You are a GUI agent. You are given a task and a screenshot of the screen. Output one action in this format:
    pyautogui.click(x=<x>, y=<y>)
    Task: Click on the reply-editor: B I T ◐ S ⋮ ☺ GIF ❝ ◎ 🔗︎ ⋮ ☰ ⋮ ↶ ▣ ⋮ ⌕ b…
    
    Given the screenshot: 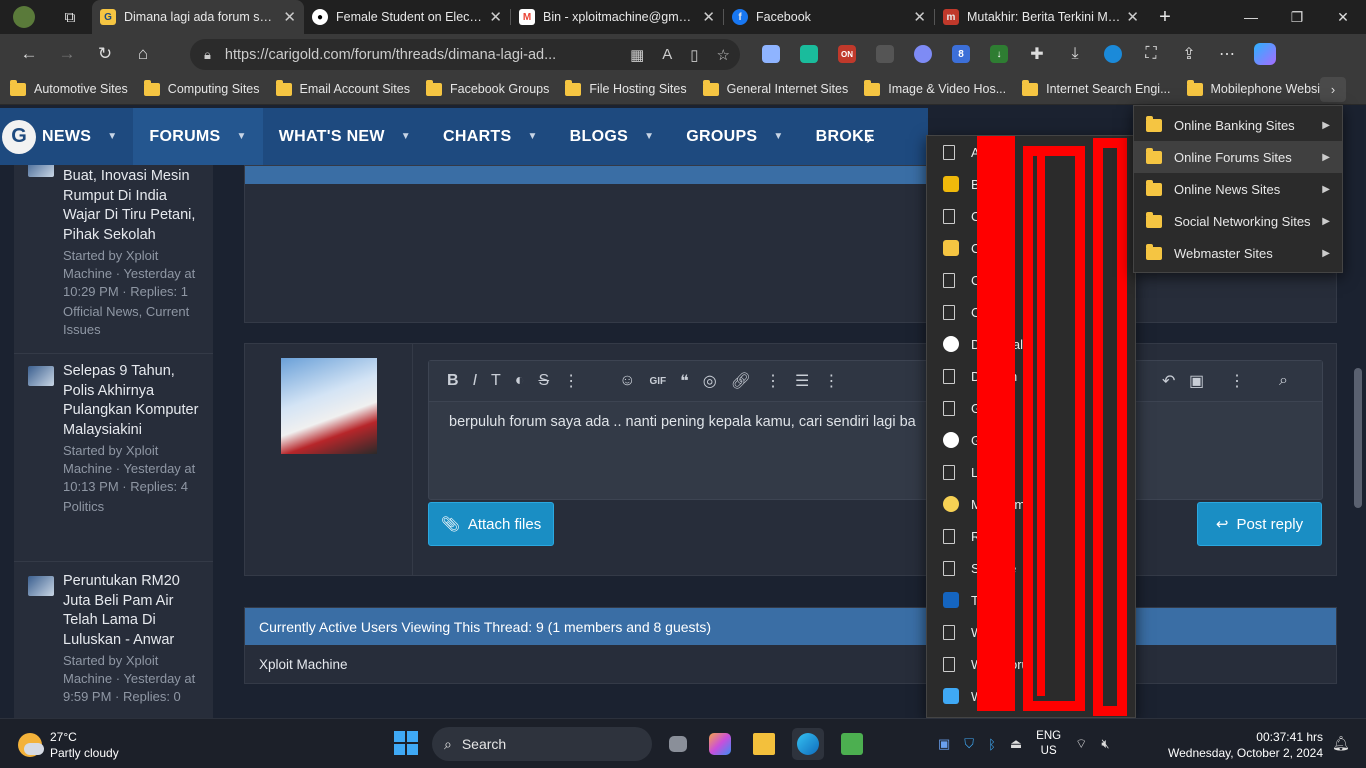 What is the action you would take?
    pyautogui.click(x=875, y=430)
    